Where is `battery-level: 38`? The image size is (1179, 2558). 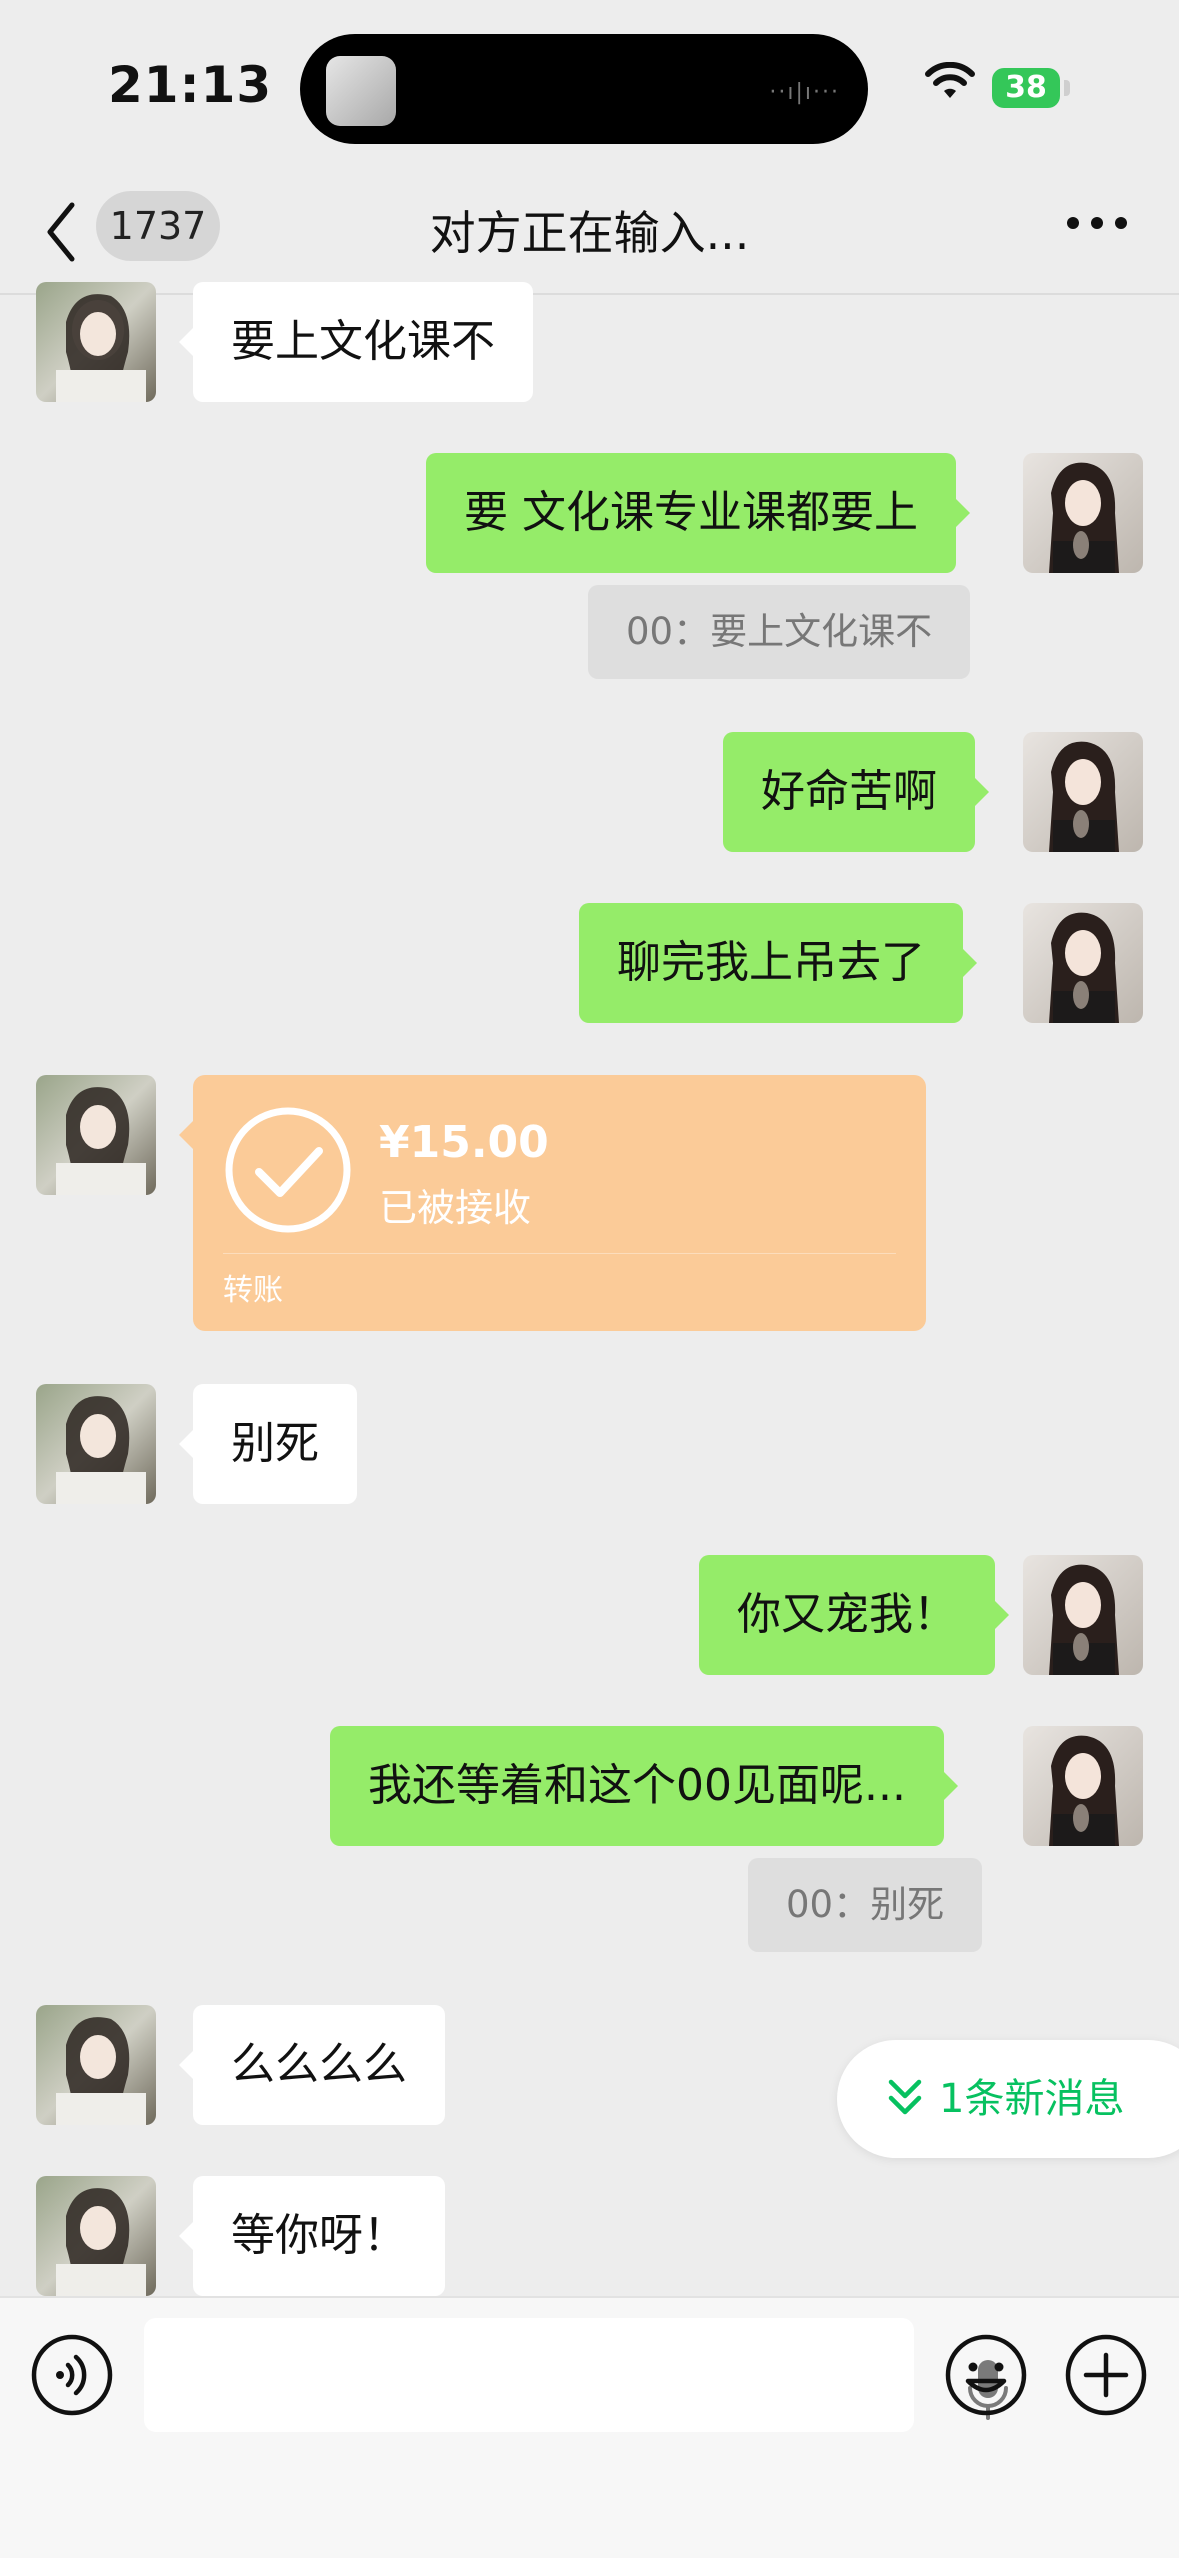
battery-level: 38 is located at coordinates (1026, 87).